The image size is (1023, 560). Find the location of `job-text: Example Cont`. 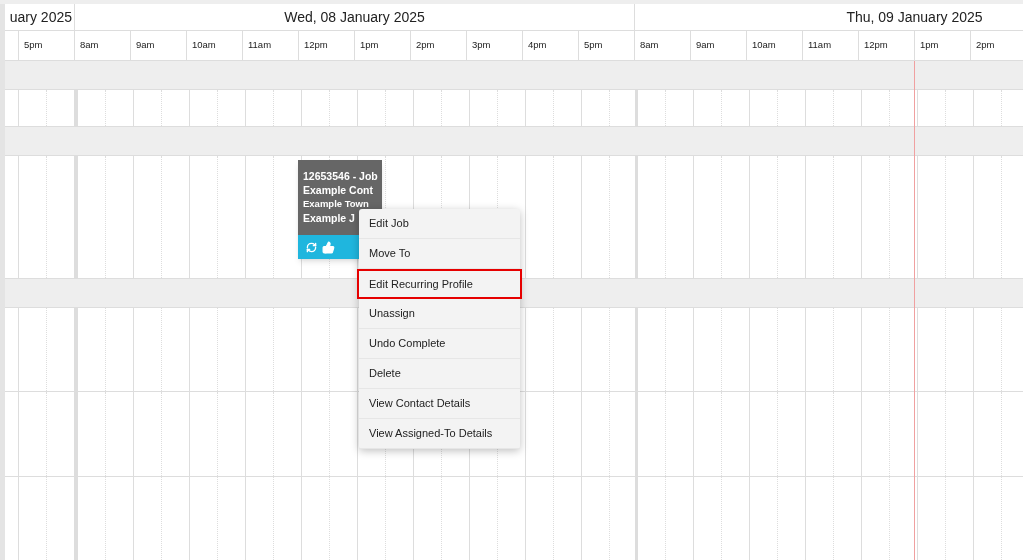

job-text: Example Cont is located at coordinates (338, 190).